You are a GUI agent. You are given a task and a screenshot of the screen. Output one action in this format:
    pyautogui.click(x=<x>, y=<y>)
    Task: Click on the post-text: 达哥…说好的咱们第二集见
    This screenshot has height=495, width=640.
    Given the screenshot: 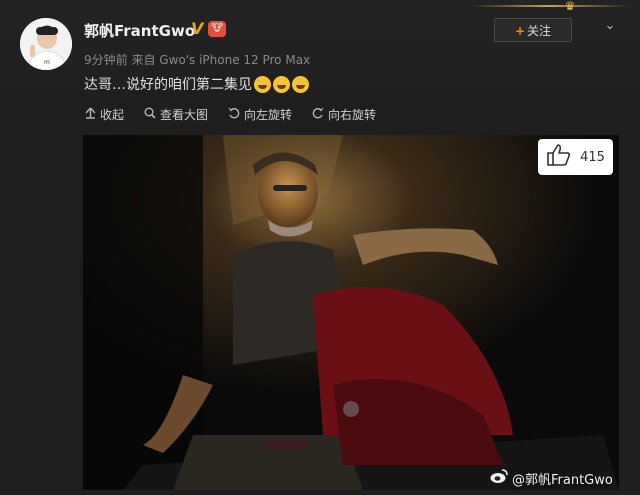 What is the action you would take?
    pyautogui.click(x=168, y=85)
    